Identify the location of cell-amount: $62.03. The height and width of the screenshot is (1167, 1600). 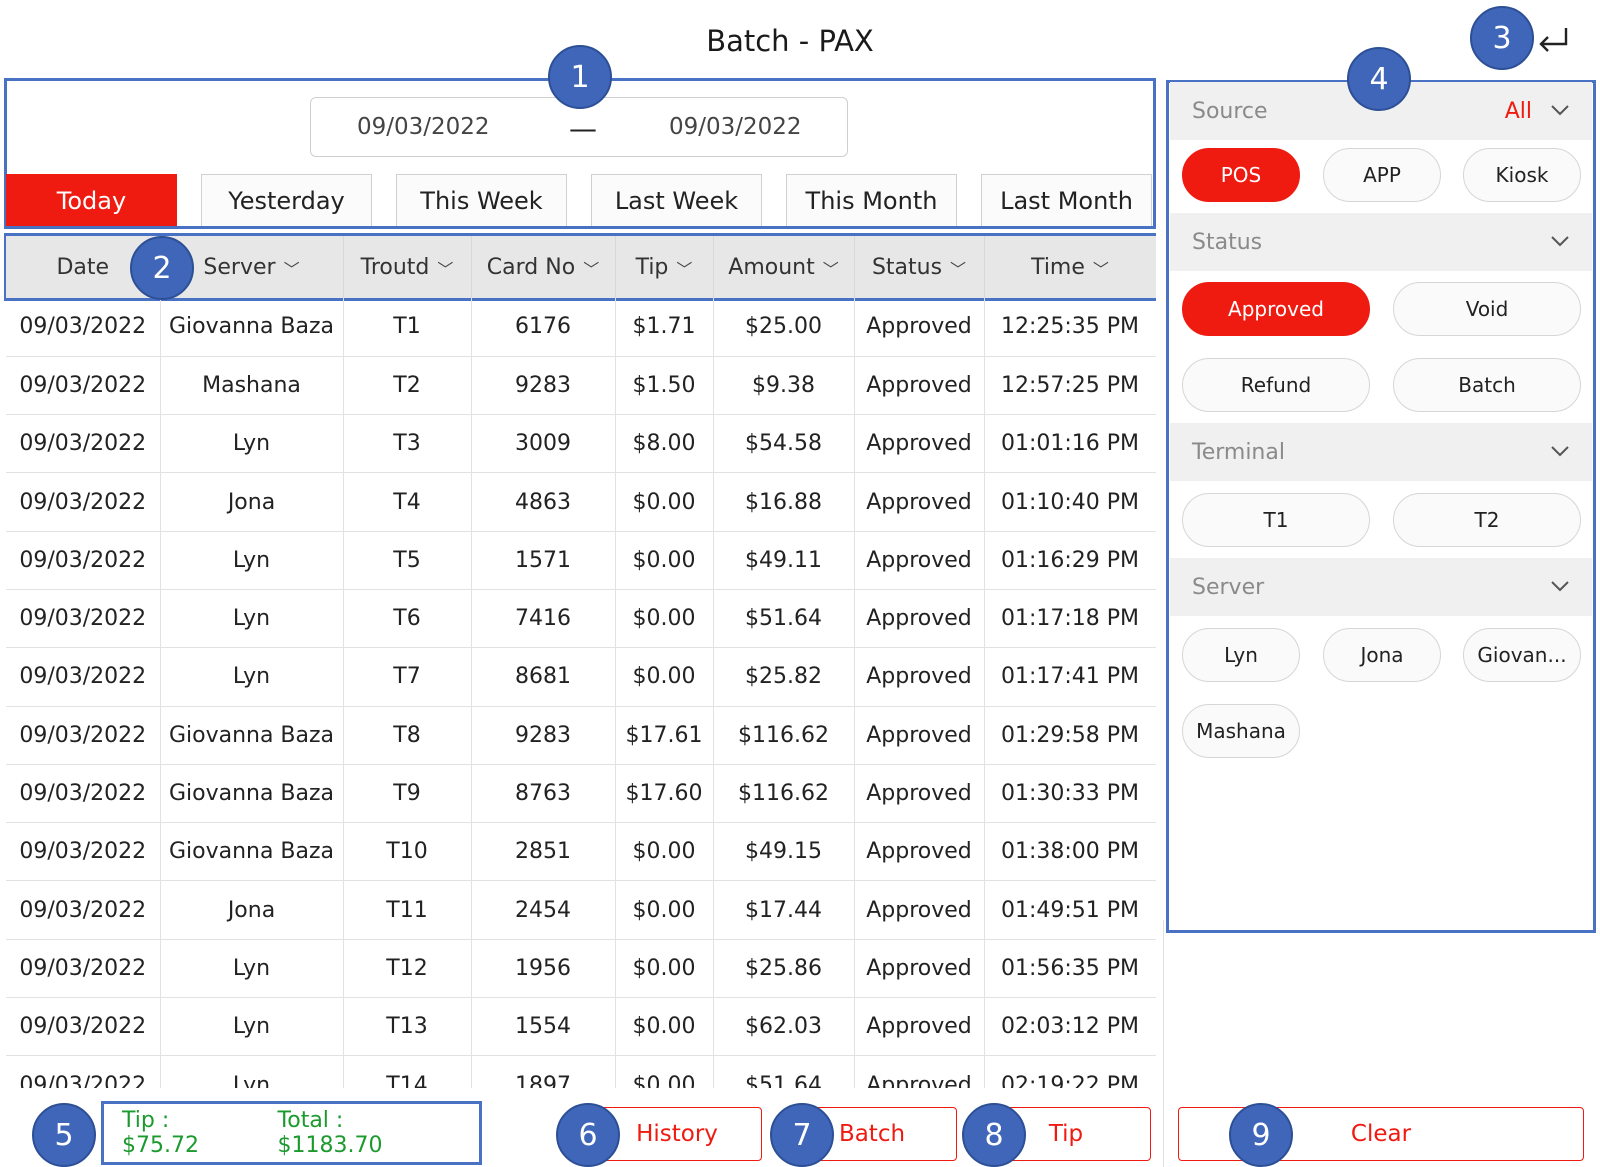
(784, 1027).